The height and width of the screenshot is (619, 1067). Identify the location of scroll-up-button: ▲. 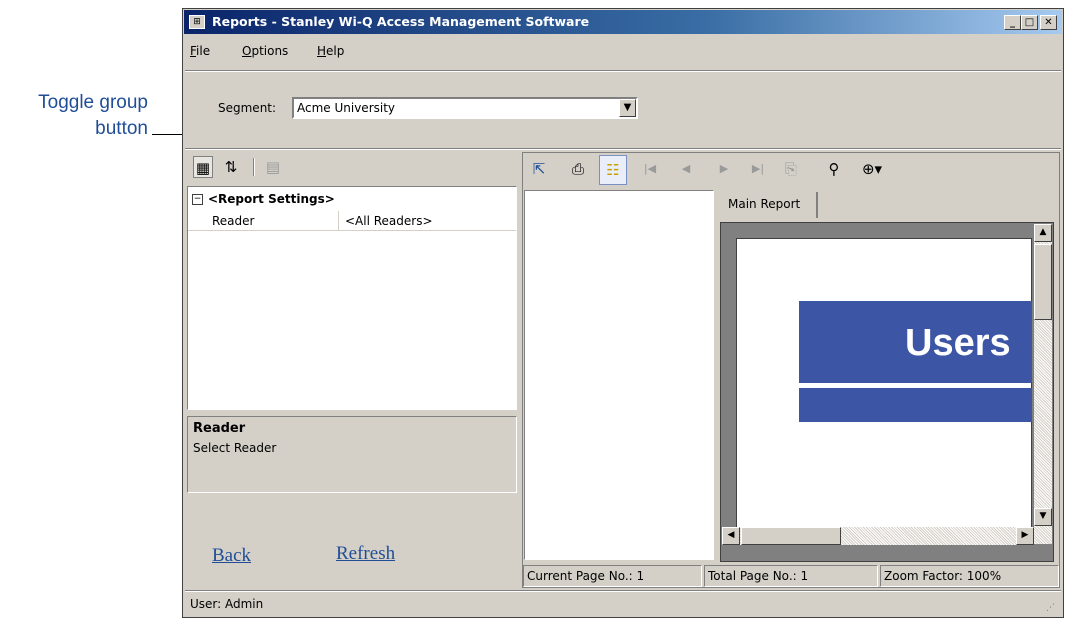
(1043, 233).